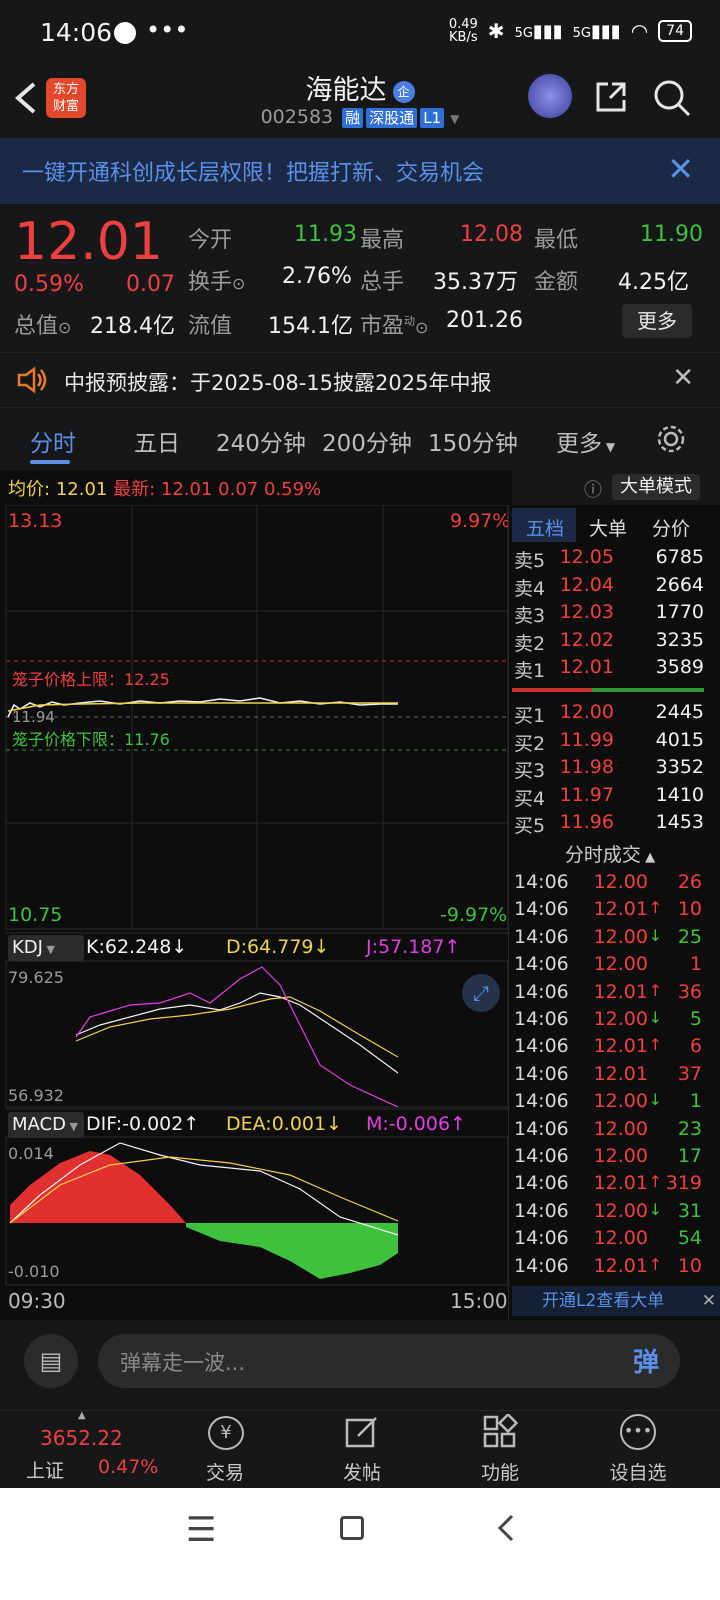 The height and width of the screenshot is (1600, 720). Describe the element at coordinates (225, 1471) in the screenshot. I see `nav-trade: 交易` at that location.